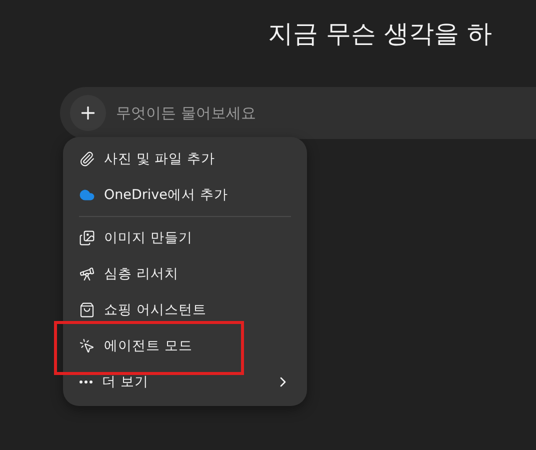 The image size is (536, 450). What do you see at coordinates (87, 159) in the screenshot?
I see `paperclip-icon` at bounding box center [87, 159].